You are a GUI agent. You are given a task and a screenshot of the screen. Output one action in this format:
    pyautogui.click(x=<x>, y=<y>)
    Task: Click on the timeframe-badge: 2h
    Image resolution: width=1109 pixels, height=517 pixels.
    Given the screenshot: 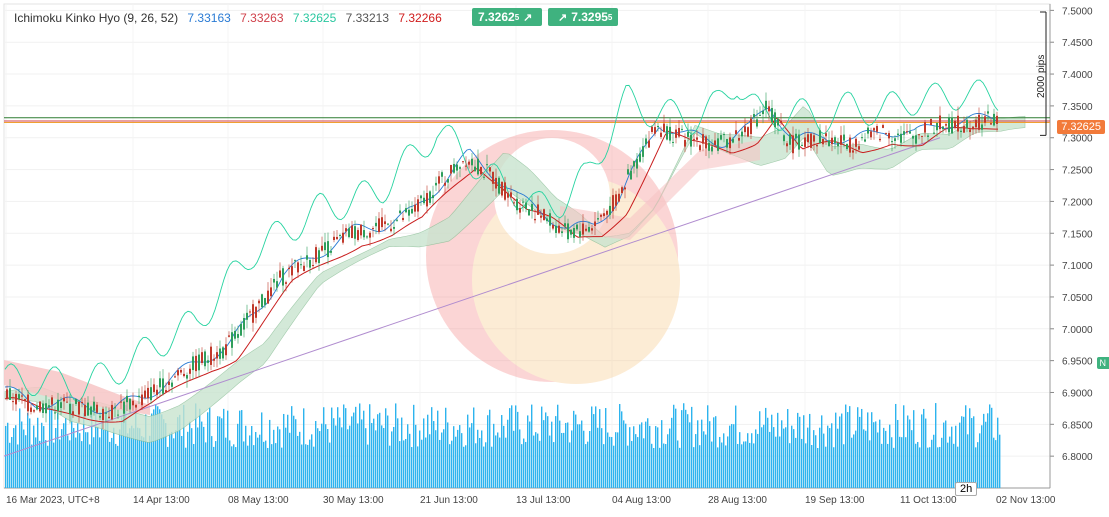 What is the action you would take?
    pyautogui.click(x=966, y=489)
    